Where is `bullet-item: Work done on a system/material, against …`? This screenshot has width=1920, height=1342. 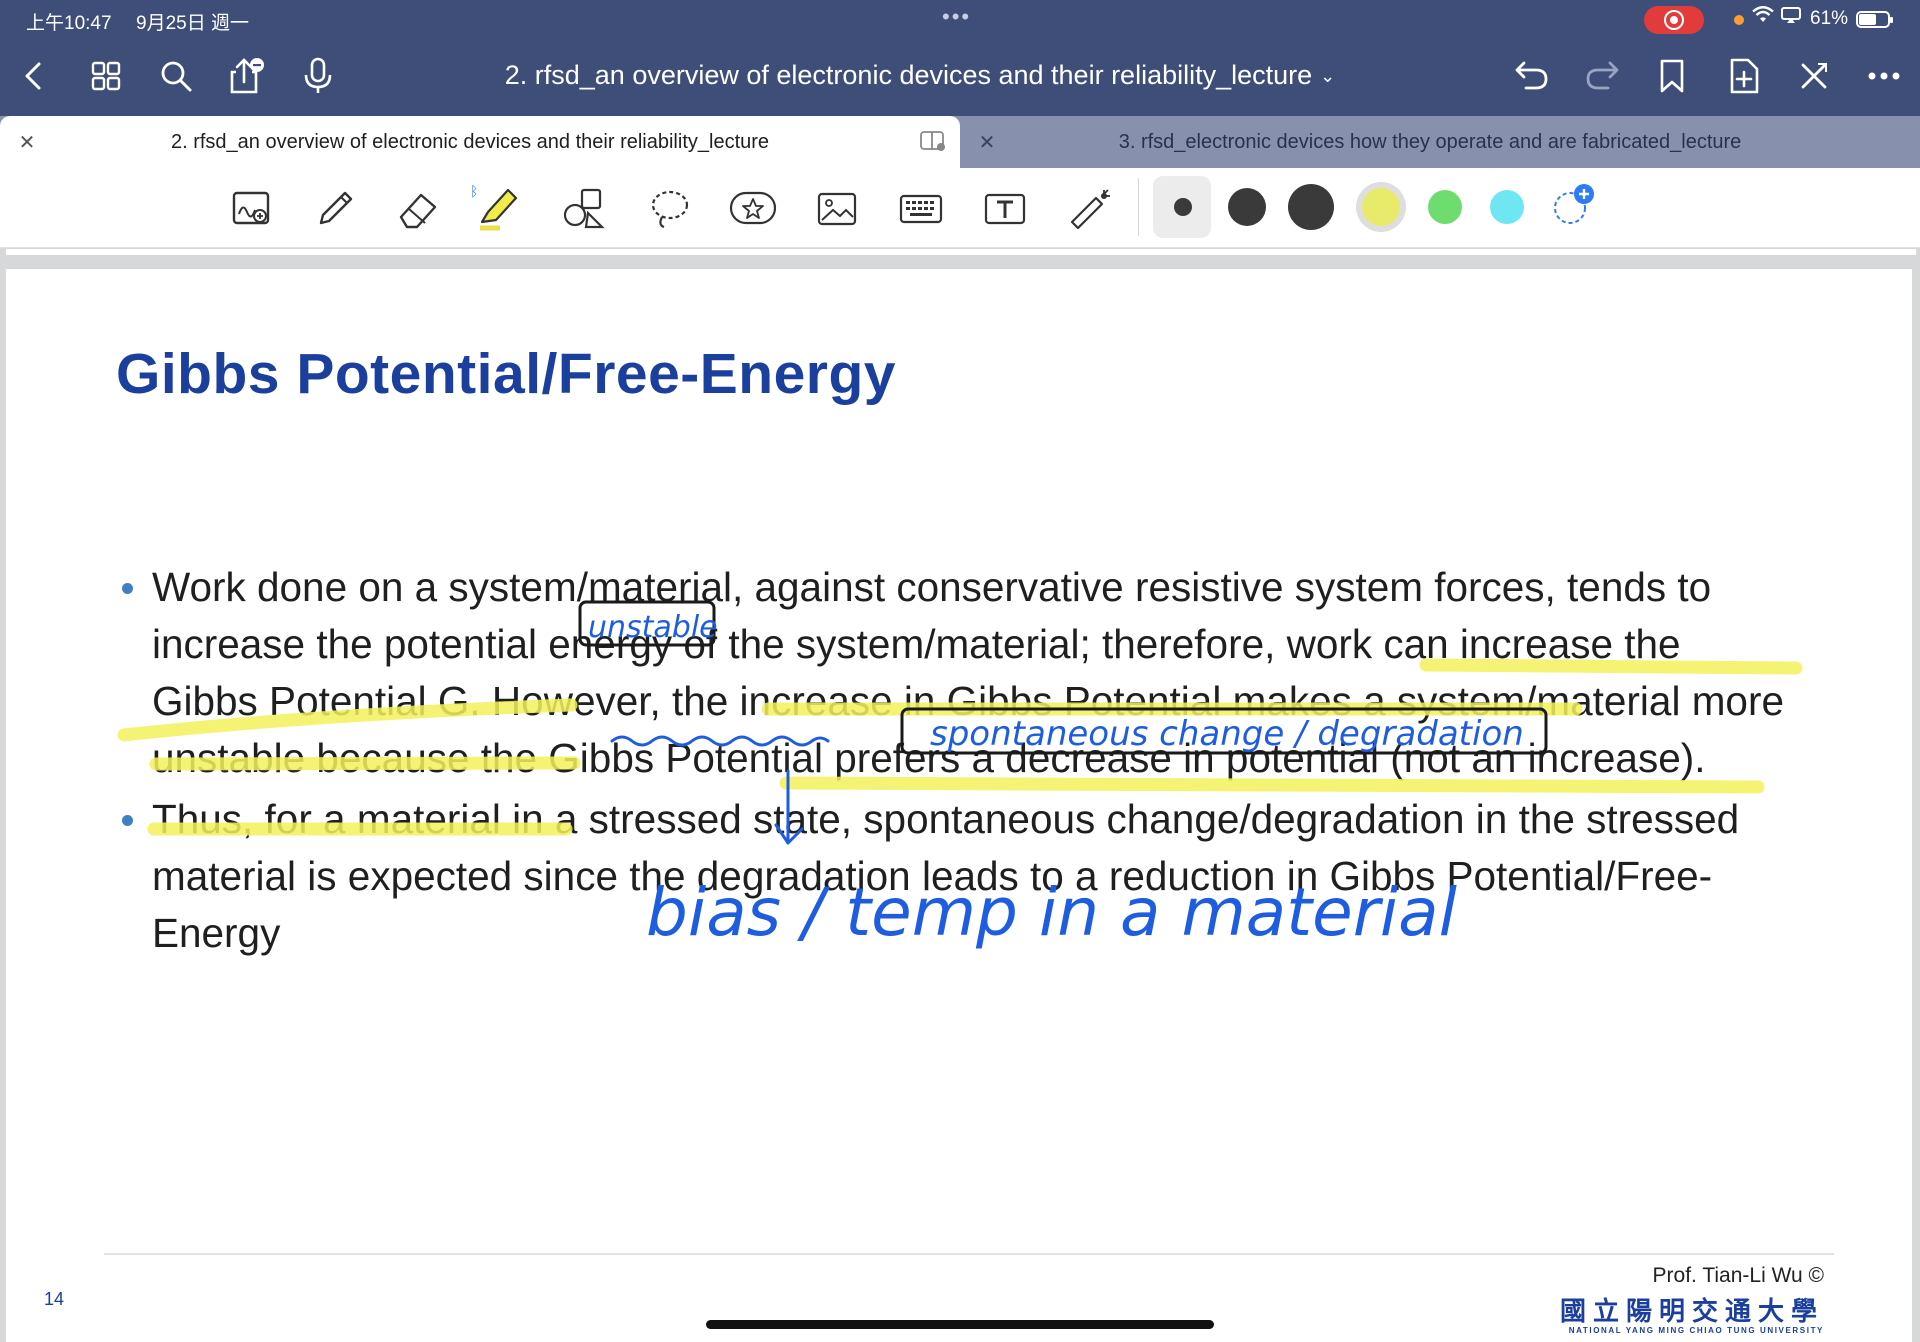
bullet-item: Work done on a system/material, against … is located at coordinates (956, 673).